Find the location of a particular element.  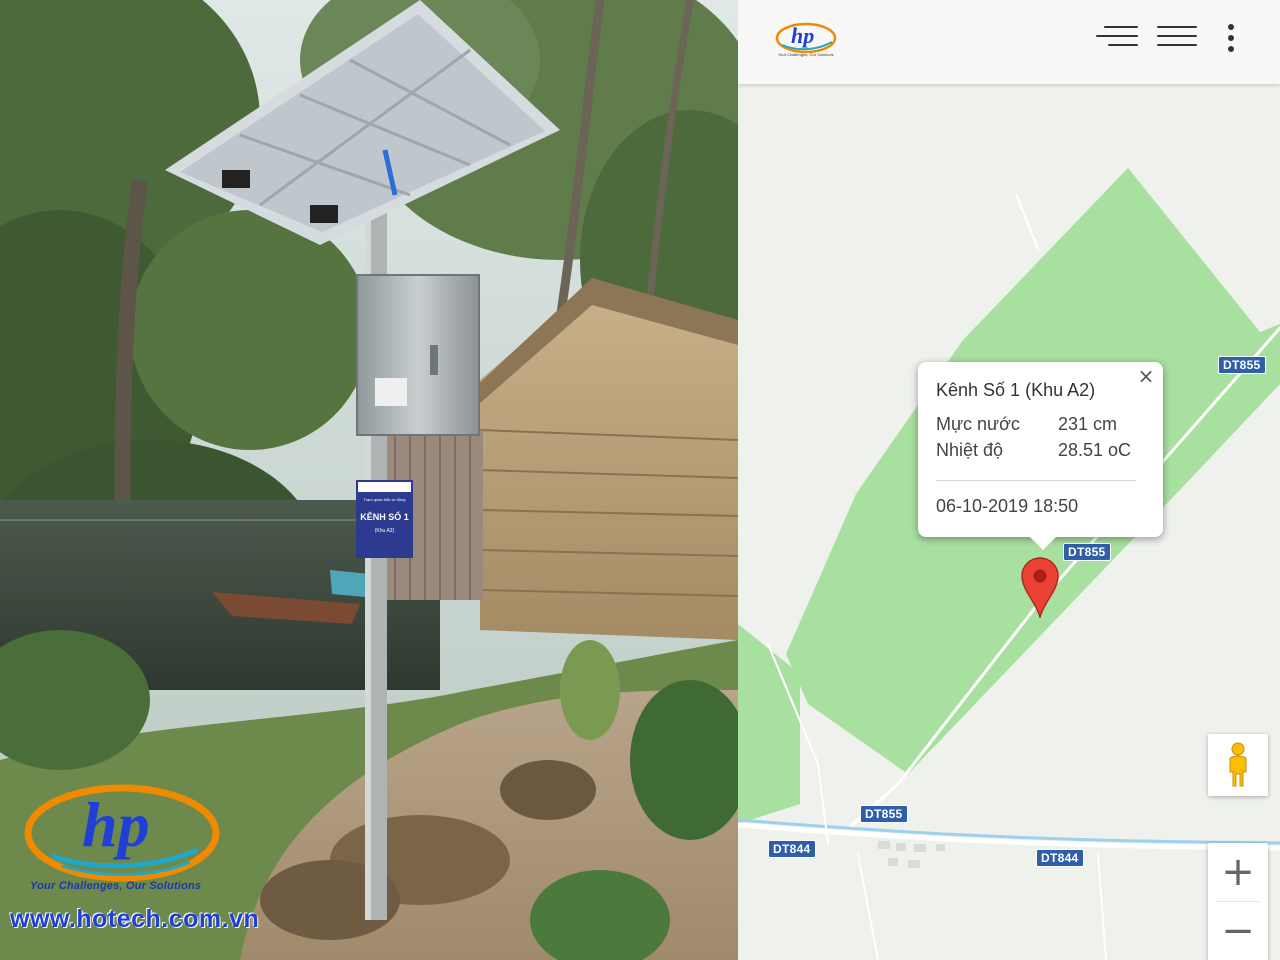

zoom-in-button: + is located at coordinates (1238, 872).